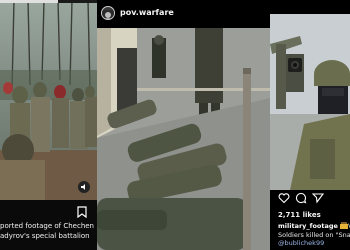 The height and width of the screenshot is (250, 350). Describe the element at coordinates (299, 215) in the screenshot. I see `like-count: 2,711 likes` at that location.